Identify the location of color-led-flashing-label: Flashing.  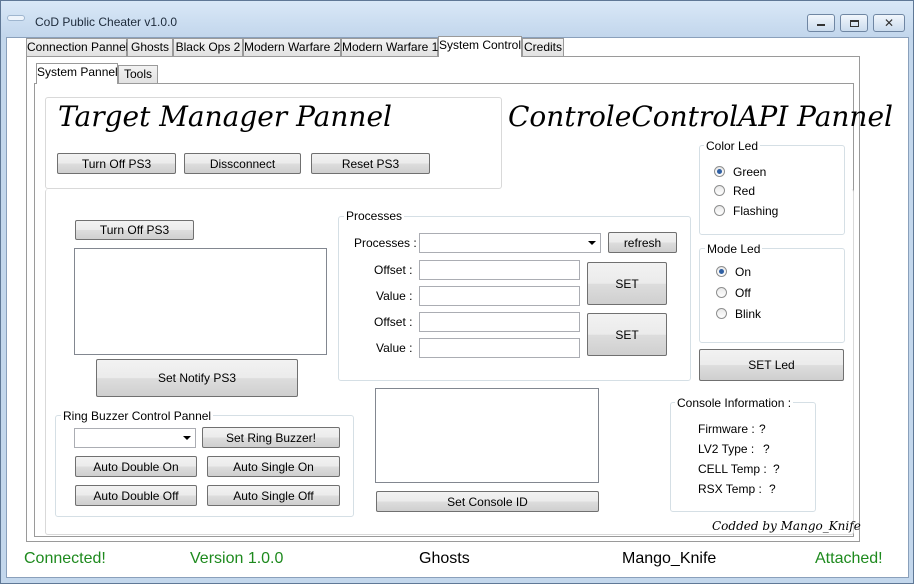
(756, 211).